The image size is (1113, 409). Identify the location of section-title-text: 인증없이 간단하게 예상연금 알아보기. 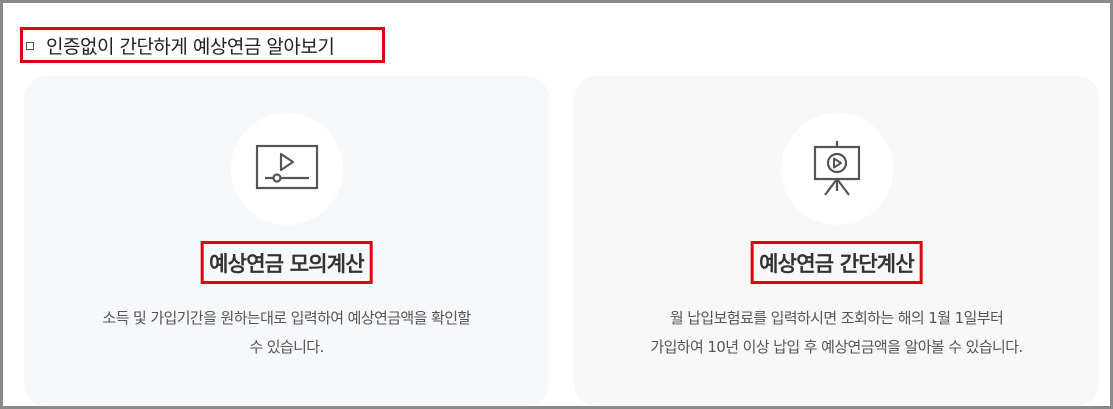
(190, 46).